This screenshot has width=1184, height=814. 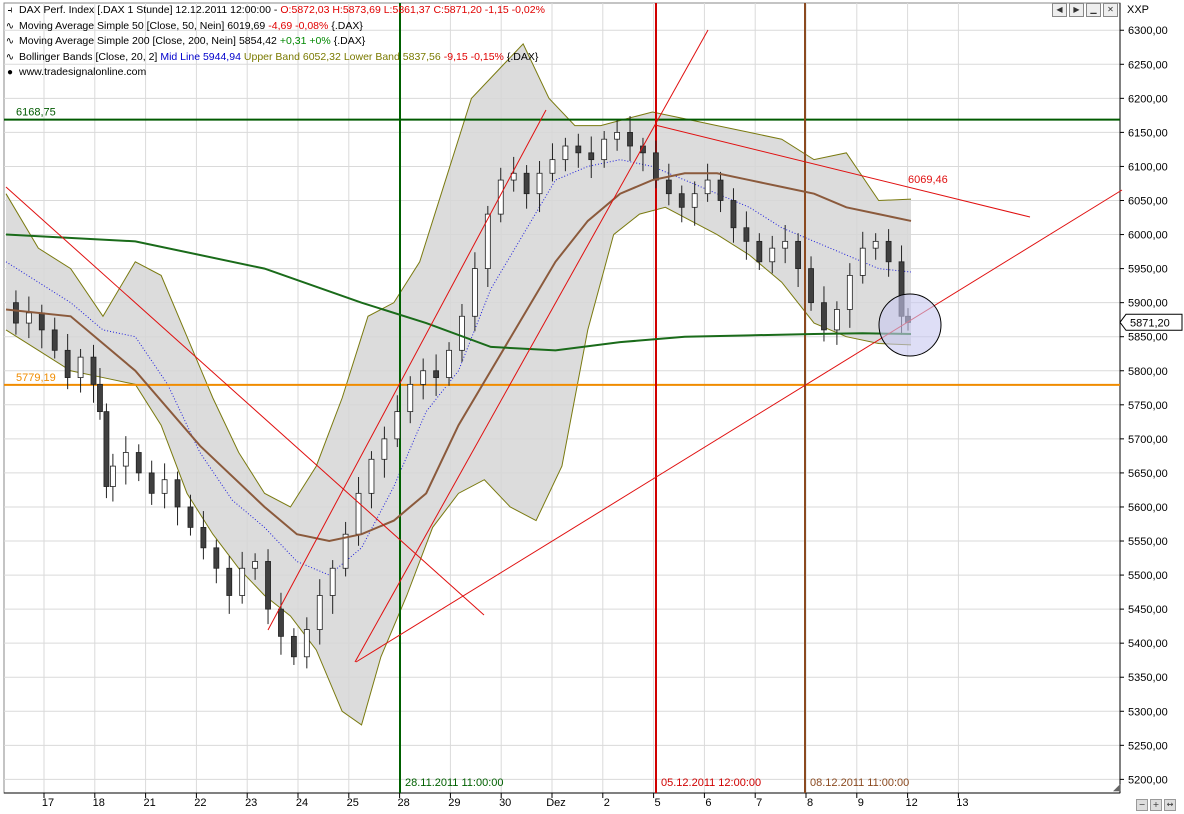 I want to click on vertical-marker-label: 05.12.2011 12:00:00, so click(x=711, y=783).